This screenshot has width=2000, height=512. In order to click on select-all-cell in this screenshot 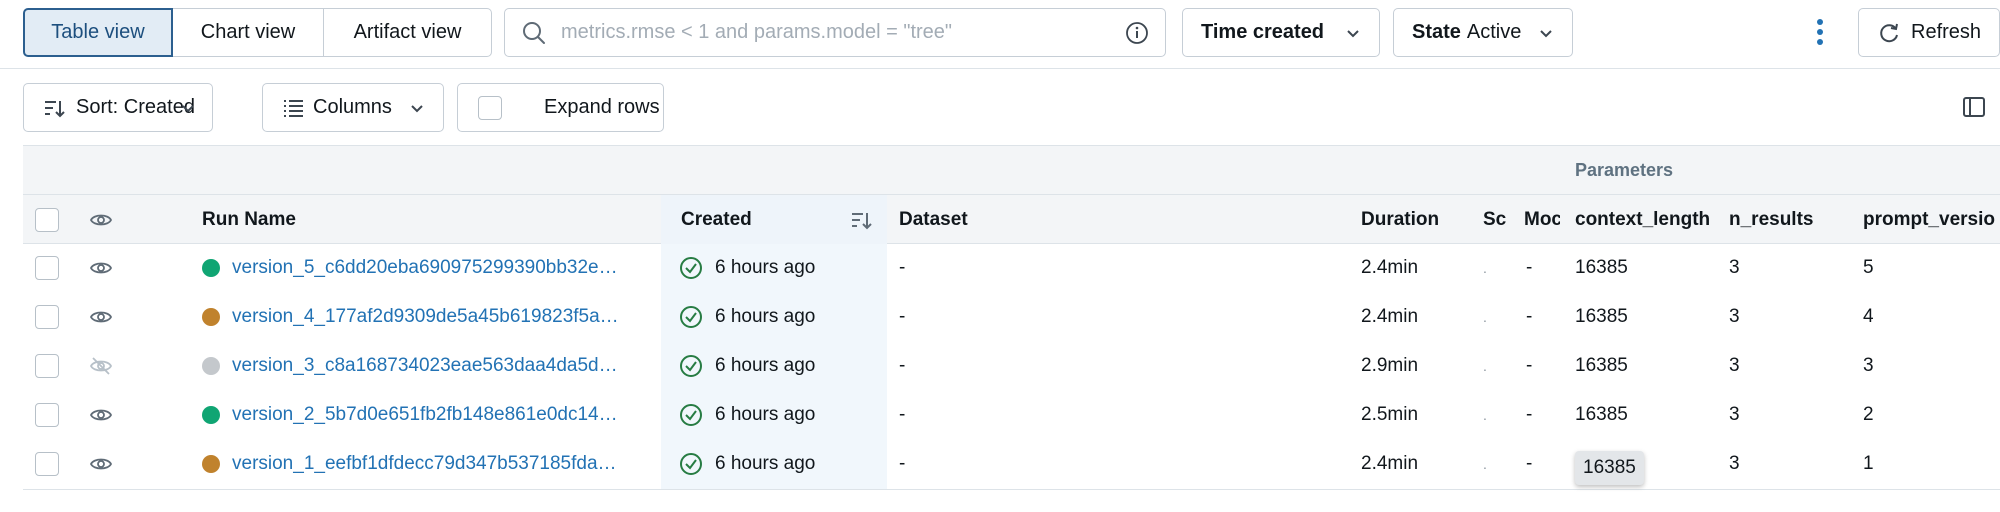, I will do `click(47, 219)`.